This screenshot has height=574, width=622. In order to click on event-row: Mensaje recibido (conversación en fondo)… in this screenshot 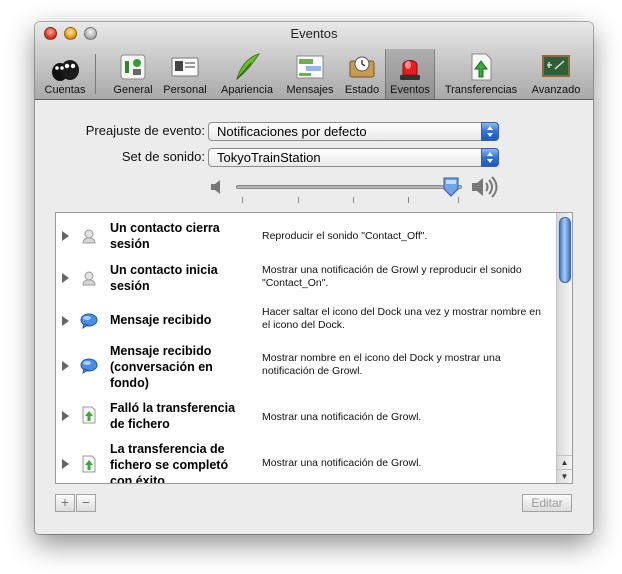, I will do `click(305, 369)`.